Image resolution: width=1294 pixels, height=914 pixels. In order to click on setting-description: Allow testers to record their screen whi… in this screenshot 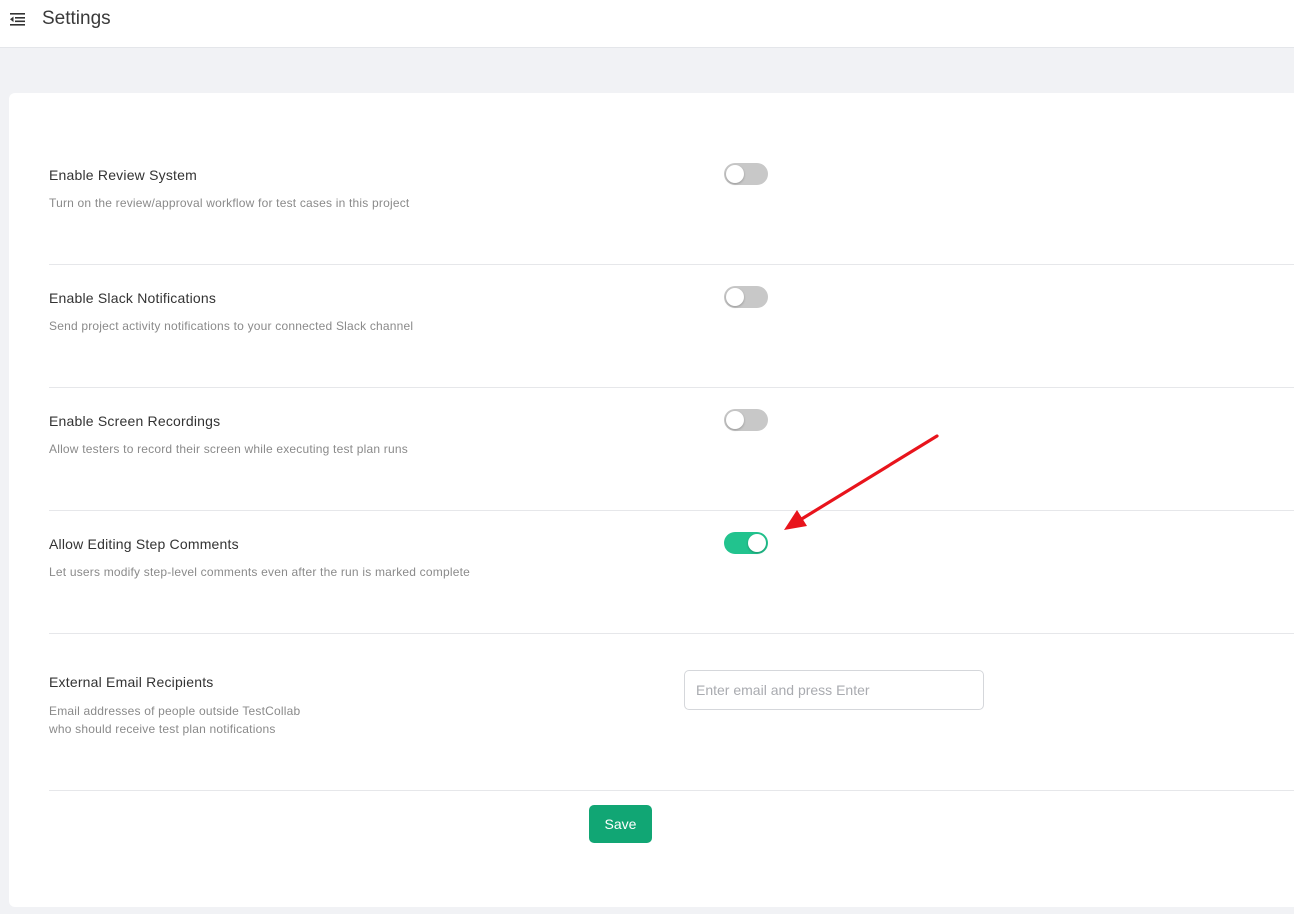, I will do `click(228, 449)`.